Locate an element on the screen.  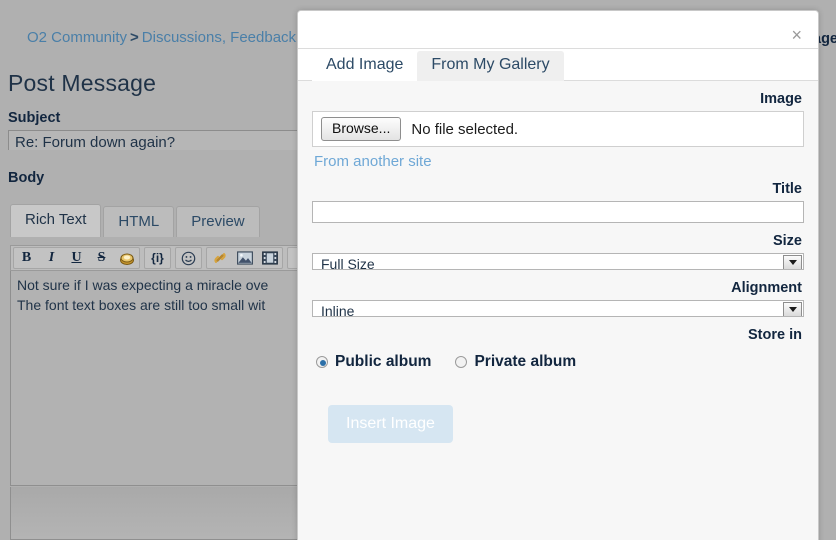
store-in-label: Store in is located at coordinates (775, 335).